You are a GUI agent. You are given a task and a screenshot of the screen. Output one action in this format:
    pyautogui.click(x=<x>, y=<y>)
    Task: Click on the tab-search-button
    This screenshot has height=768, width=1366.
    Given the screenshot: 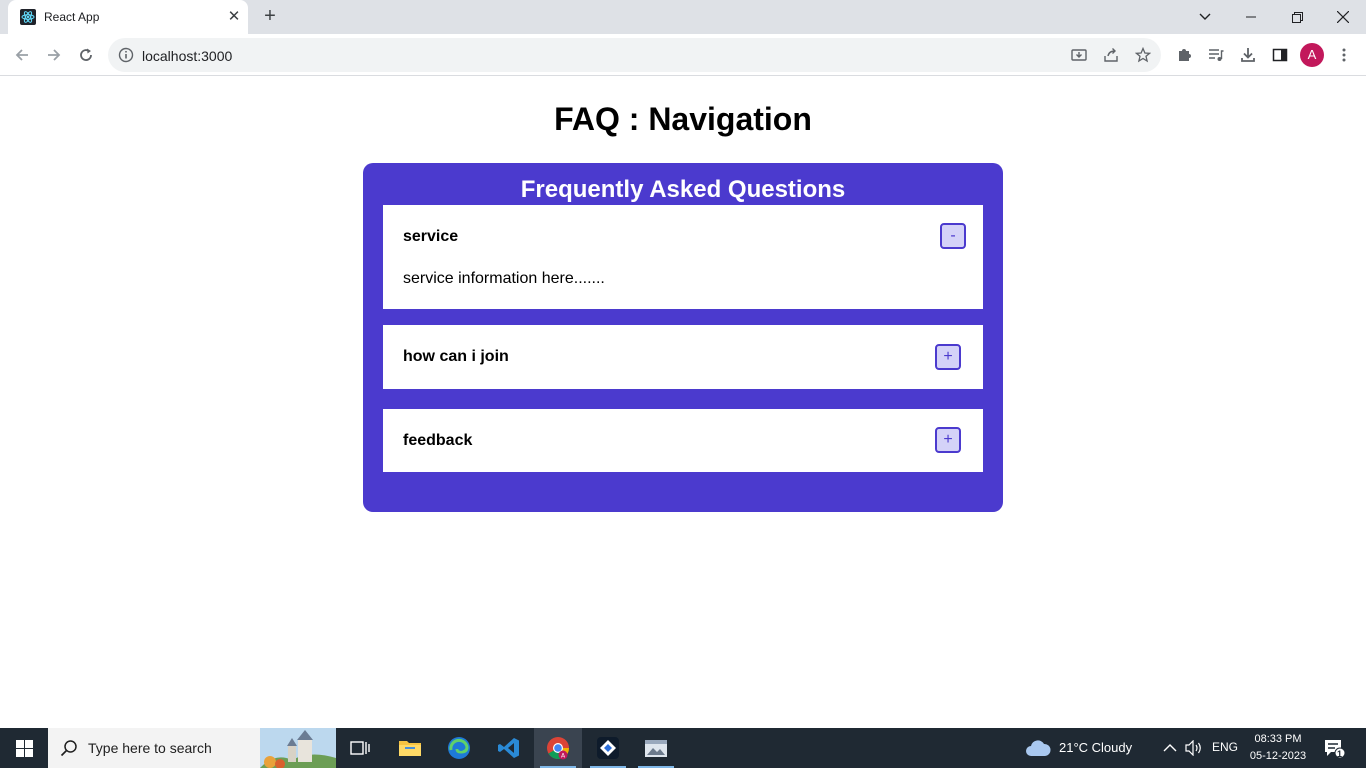 What is the action you would take?
    pyautogui.click(x=1205, y=17)
    